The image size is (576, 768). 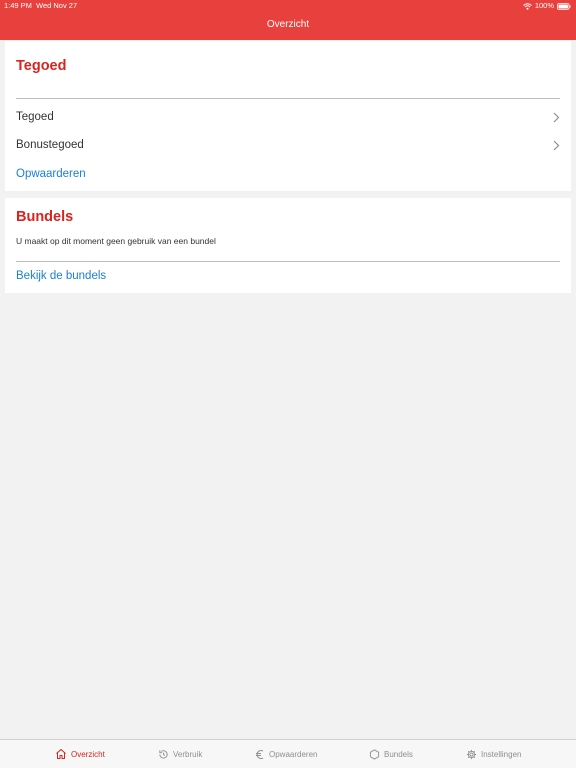 What do you see at coordinates (188, 754) in the screenshot?
I see `tab-verbruik-label: Verbruik` at bounding box center [188, 754].